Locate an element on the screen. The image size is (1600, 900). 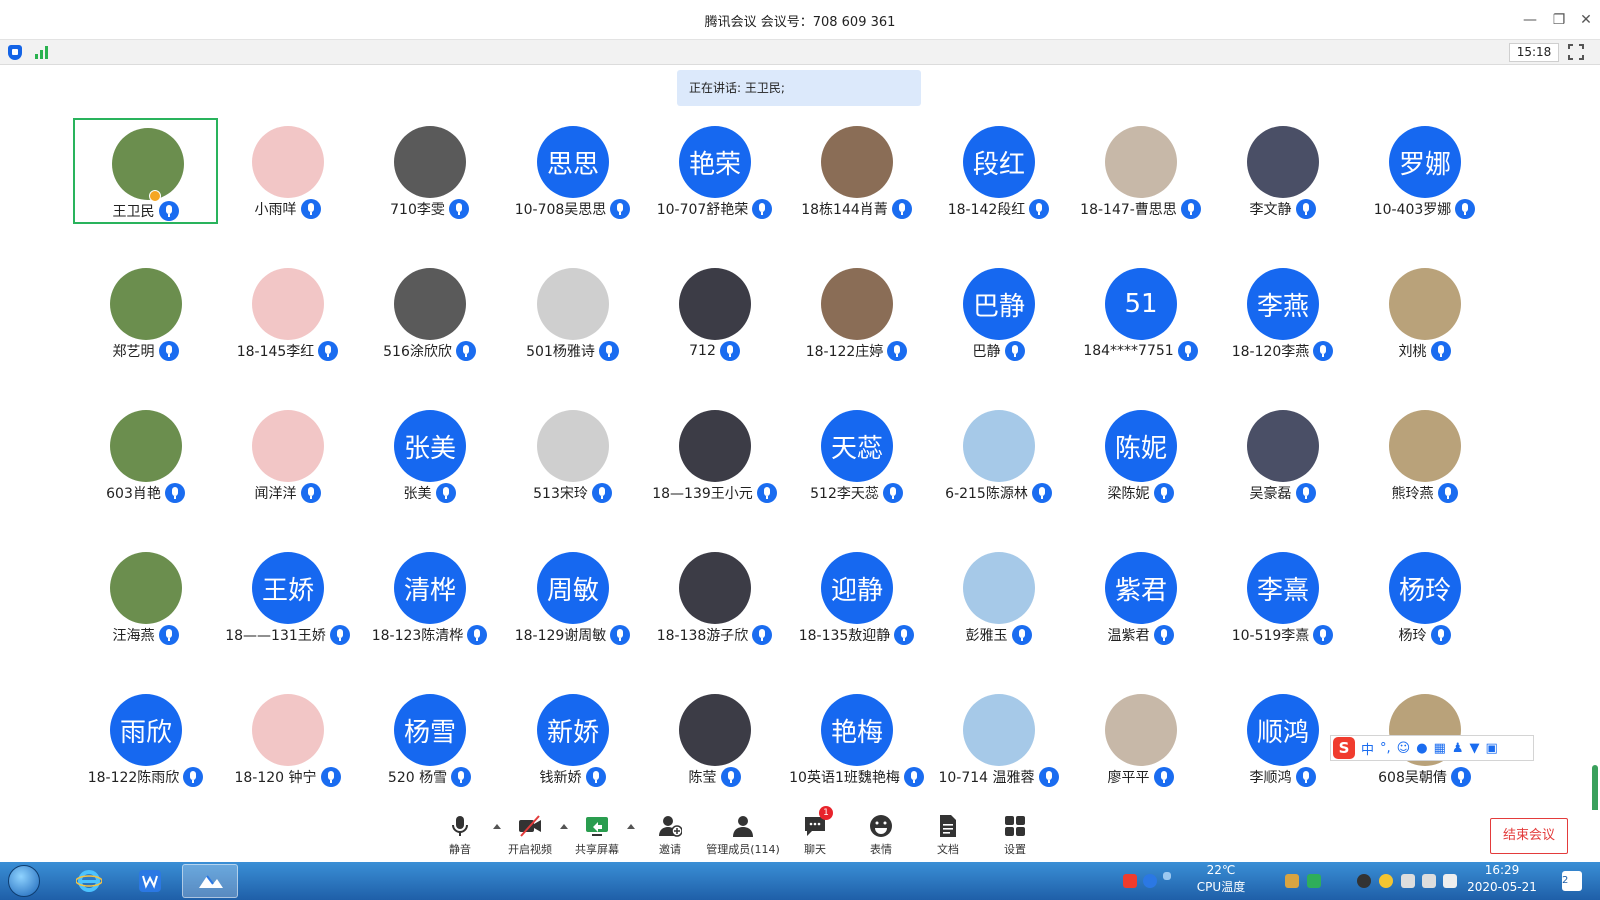
participant-tile: 18-145李红 is located at coordinates (287, 313).